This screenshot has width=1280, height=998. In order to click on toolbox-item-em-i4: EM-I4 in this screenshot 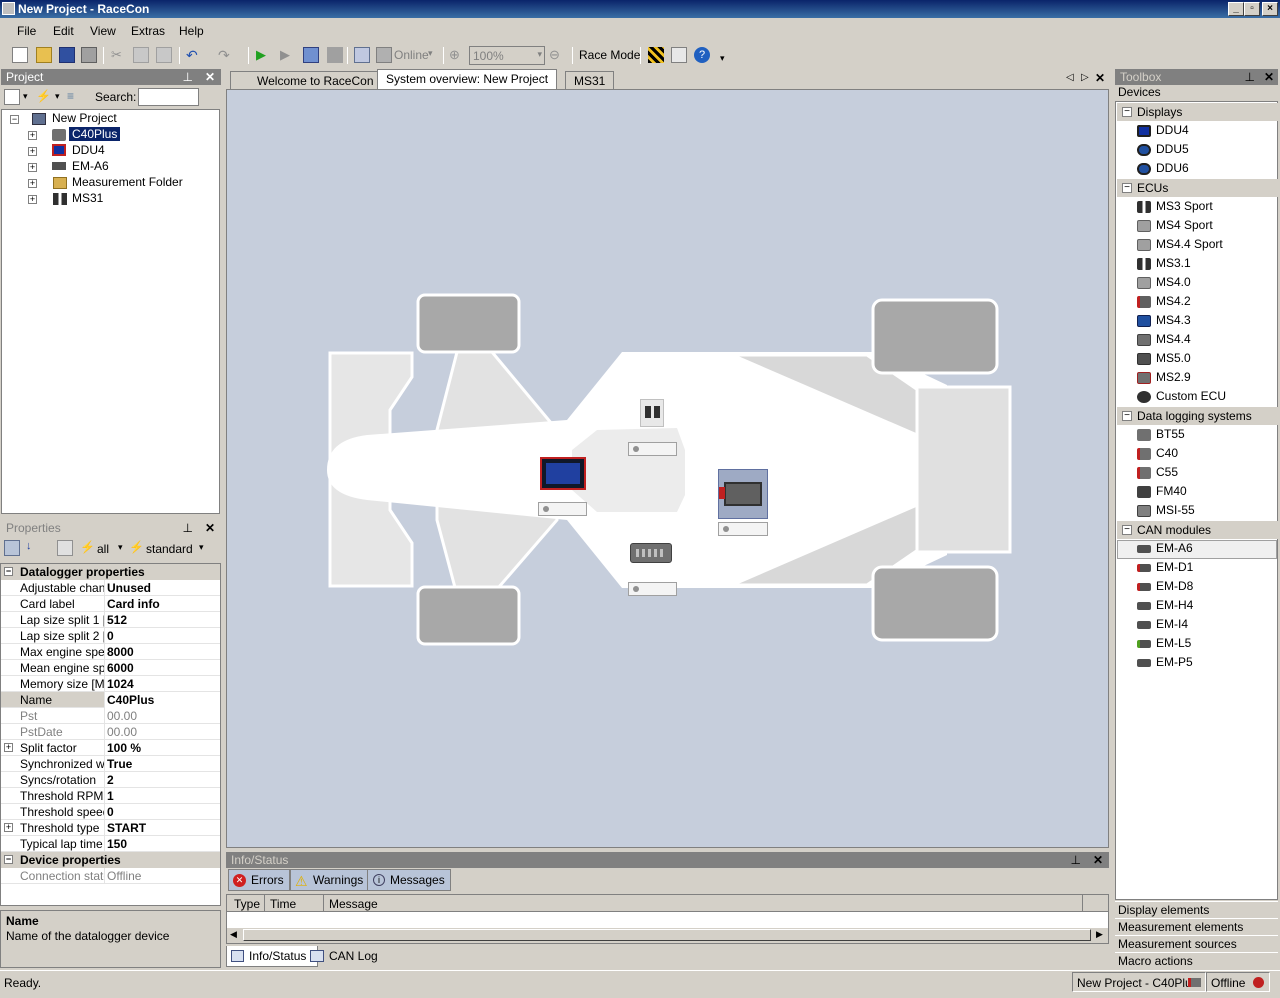, I will do `click(1172, 624)`.